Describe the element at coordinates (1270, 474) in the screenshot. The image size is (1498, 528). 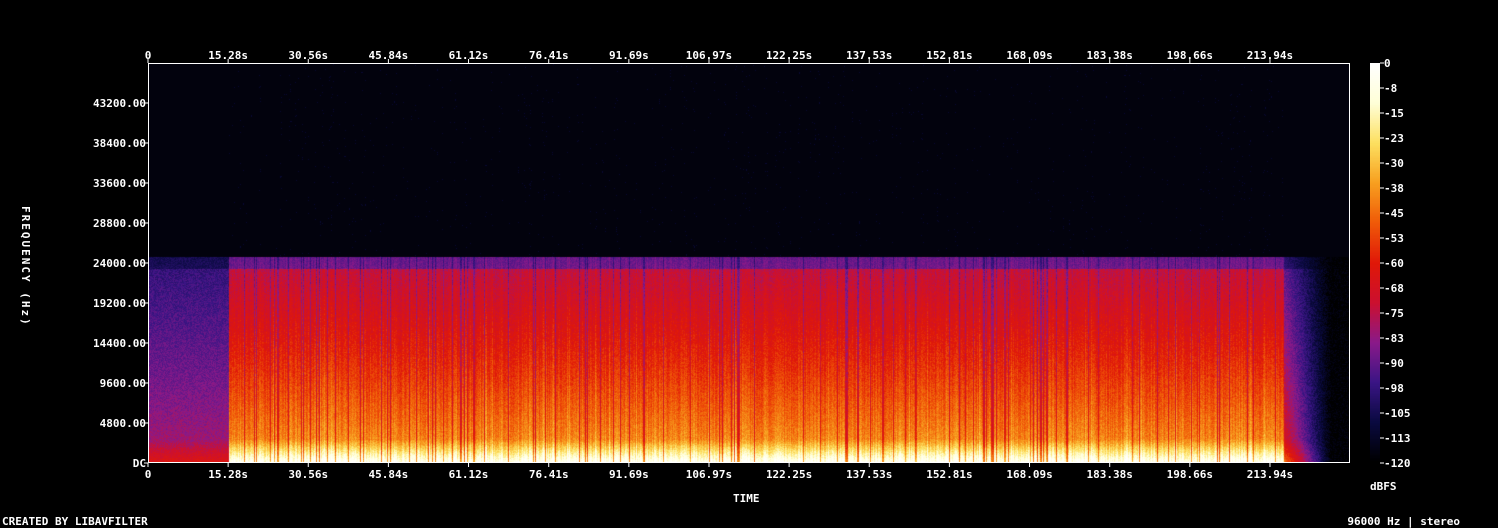
I see `x-tick-label-bottom: 213.94s` at that location.